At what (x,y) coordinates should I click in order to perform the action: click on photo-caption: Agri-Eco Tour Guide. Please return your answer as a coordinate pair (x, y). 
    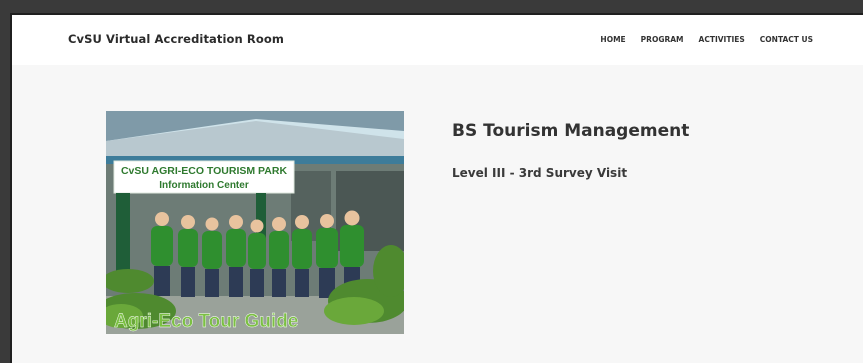
    Looking at the image, I should click on (206, 321).